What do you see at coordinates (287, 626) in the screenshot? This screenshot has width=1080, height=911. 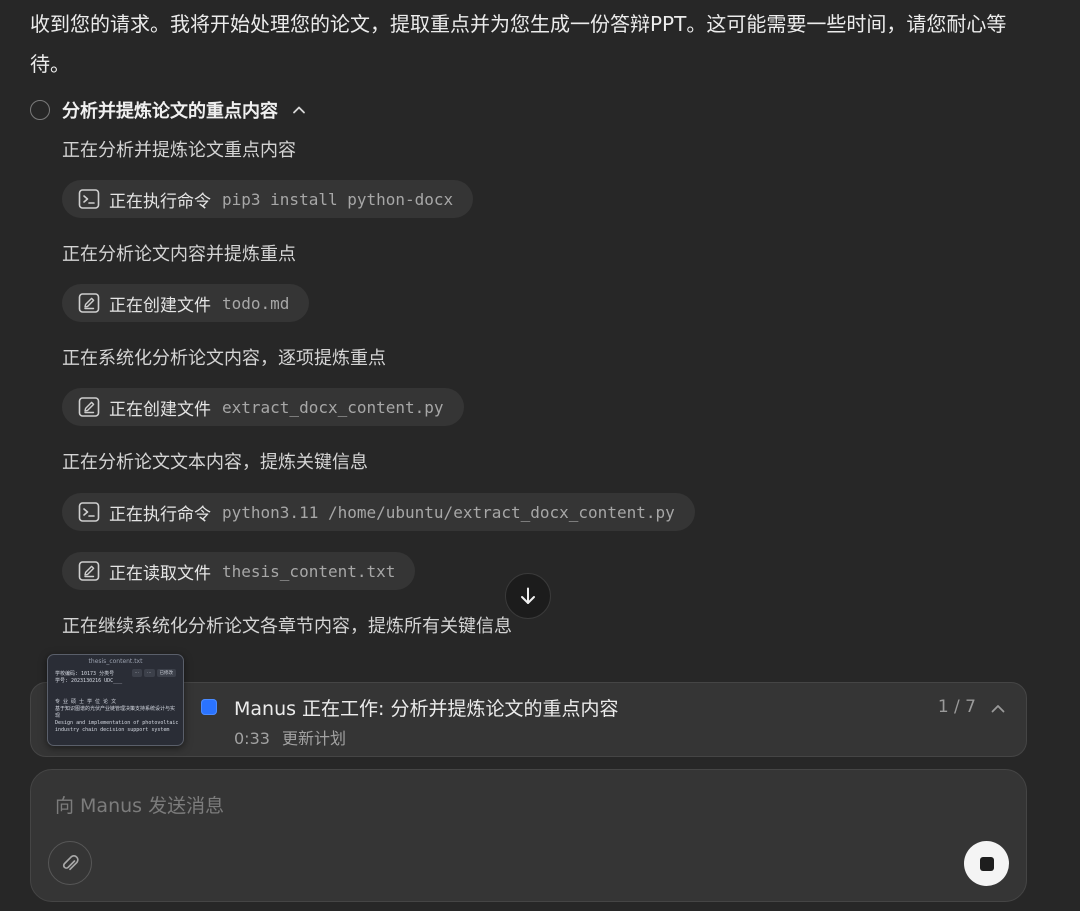 I see `step-text: 正在继续系统化分析论文各章节内容，提炼所有关键信息` at bounding box center [287, 626].